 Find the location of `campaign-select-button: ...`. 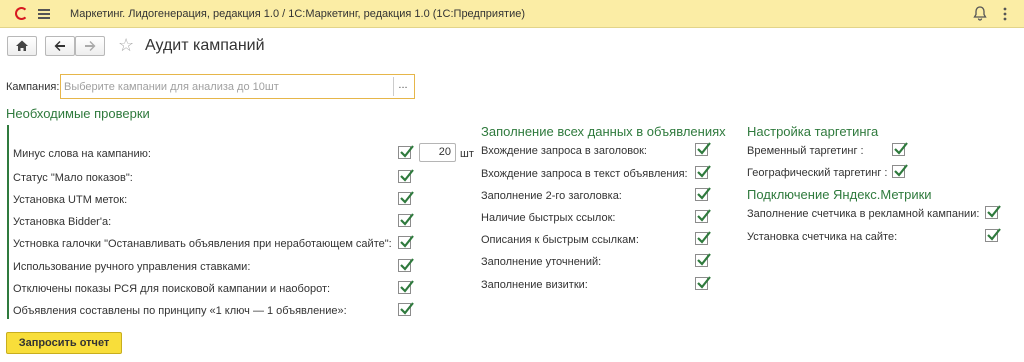

campaign-select-button: ... is located at coordinates (402, 86).